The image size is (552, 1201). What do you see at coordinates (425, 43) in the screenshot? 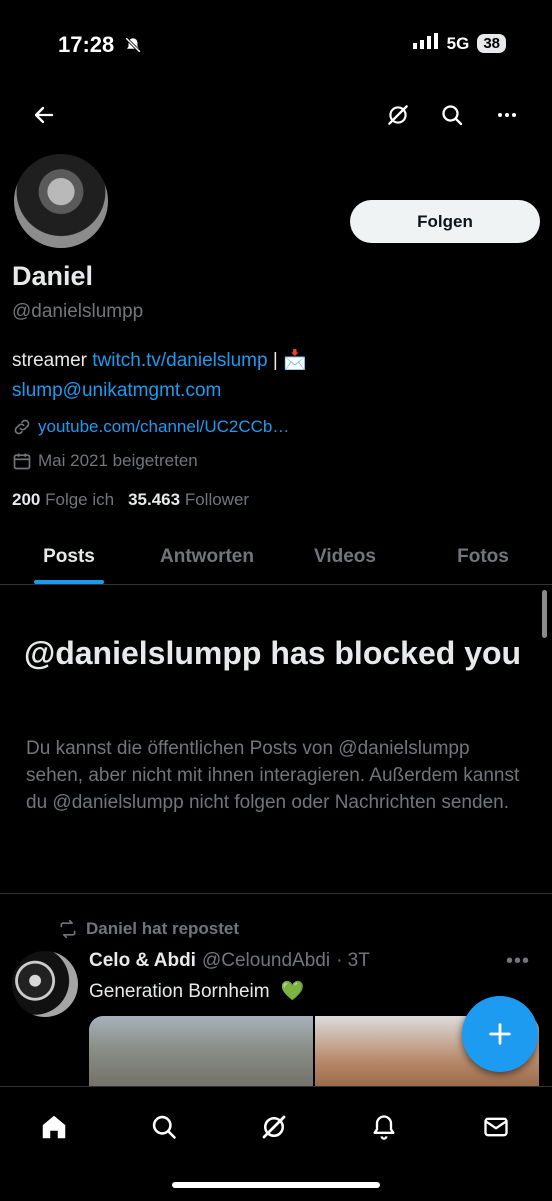
I see `signal-icon` at bounding box center [425, 43].